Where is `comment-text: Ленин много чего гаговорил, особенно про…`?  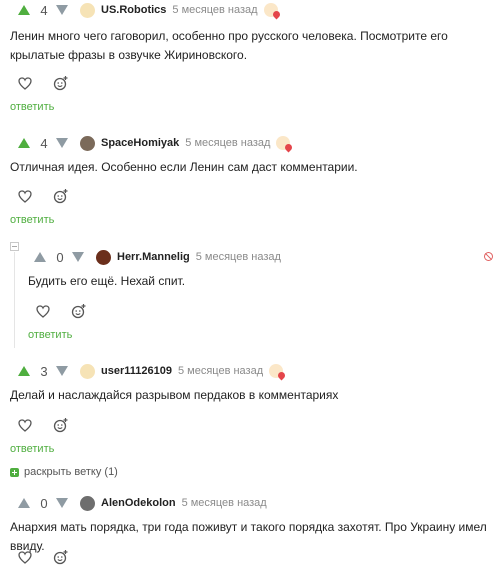 comment-text: Ленин много чего гаговорил, особенно про… is located at coordinates (229, 45).